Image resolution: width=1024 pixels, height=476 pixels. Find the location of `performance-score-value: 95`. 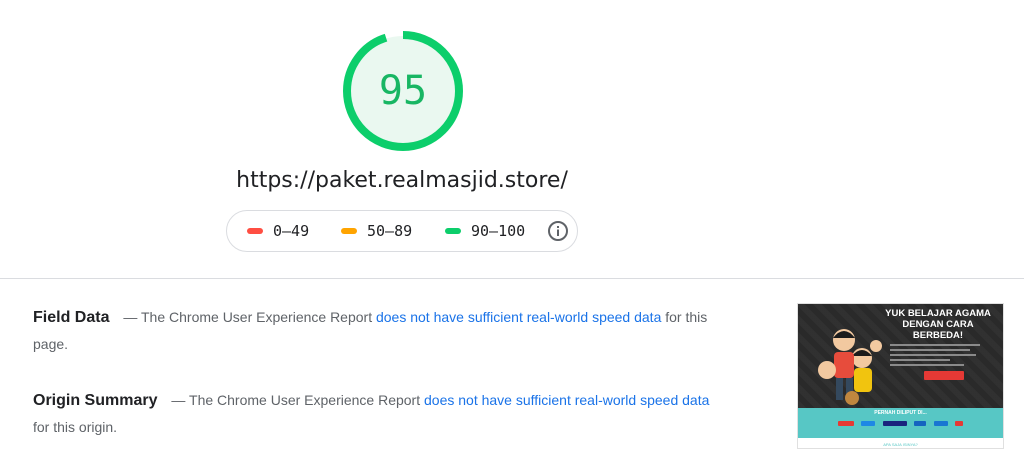

performance-score-value: 95 is located at coordinates (403, 91).